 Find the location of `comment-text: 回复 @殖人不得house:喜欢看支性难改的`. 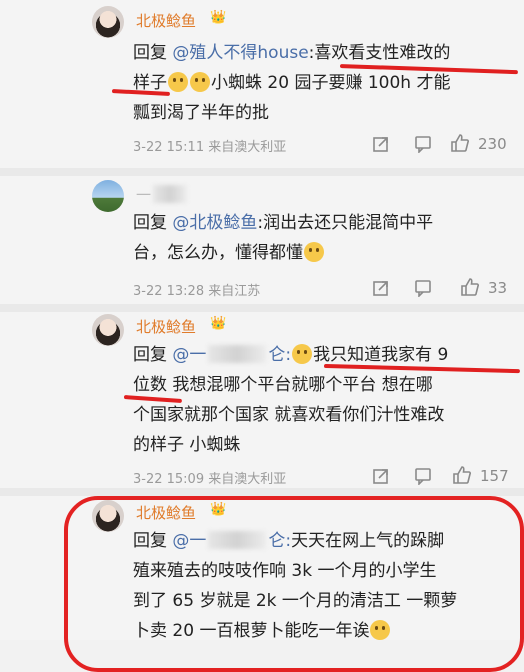

comment-text: 回复 @殖人不得house:喜欢看支性难改的 is located at coordinates (292, 53).